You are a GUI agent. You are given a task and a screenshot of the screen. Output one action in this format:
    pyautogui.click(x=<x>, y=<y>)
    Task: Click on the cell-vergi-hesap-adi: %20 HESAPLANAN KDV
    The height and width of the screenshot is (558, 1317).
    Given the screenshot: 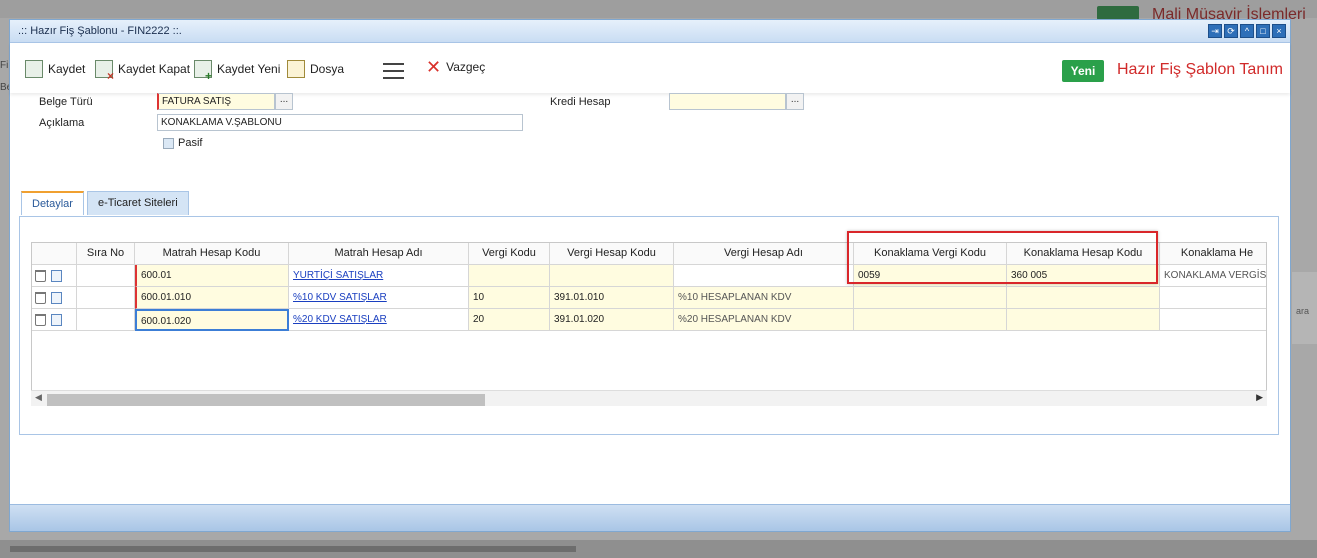 What is the action you would take?
    pyautogui.click(x=764, y=320)
    